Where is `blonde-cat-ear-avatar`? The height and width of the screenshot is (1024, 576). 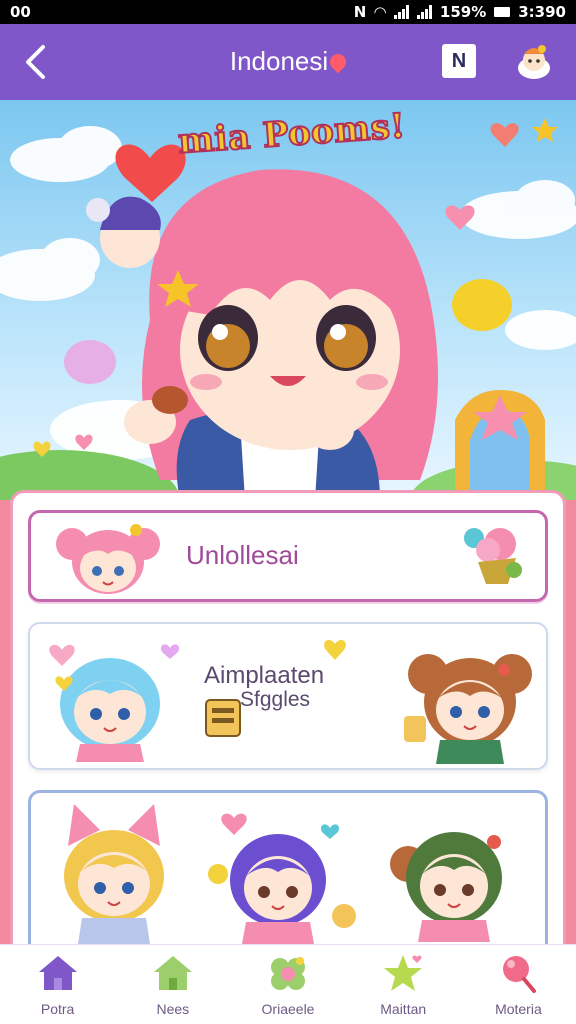 blonde-cat-ear-avatar is located at coordinates (114, 874).